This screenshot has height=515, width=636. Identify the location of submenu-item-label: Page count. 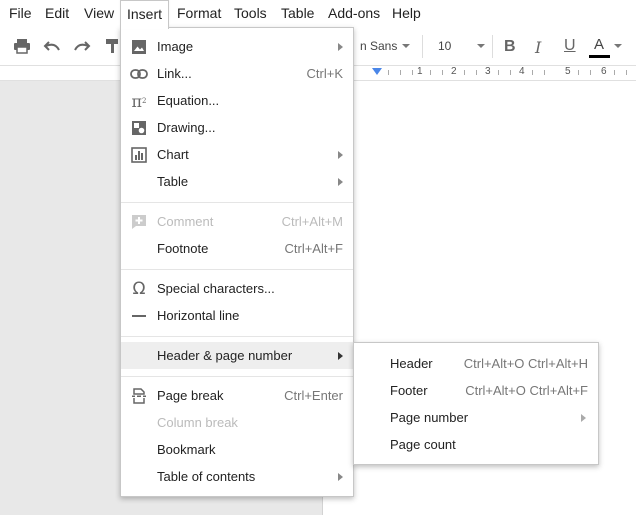
(423, 444).